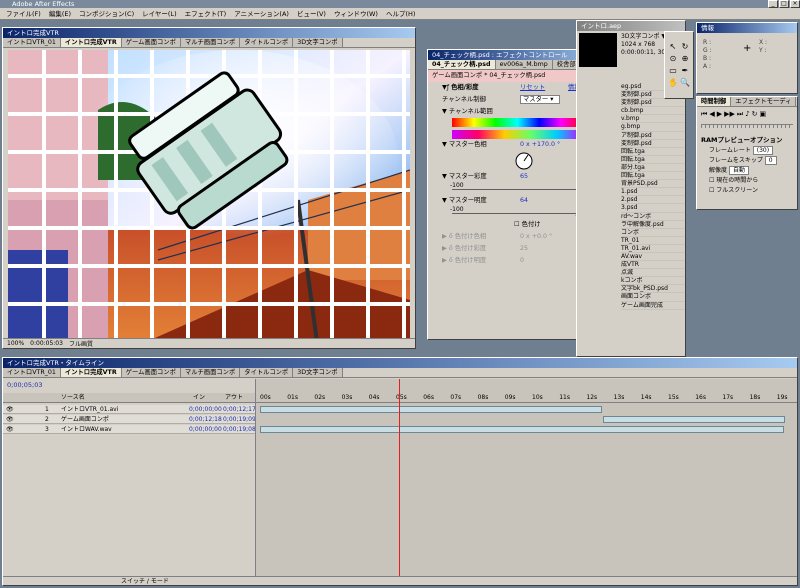 Image resolution: width=800 pixels, height=588 pixels. I want to click on project-item: AV.wav, so click(653, 257).